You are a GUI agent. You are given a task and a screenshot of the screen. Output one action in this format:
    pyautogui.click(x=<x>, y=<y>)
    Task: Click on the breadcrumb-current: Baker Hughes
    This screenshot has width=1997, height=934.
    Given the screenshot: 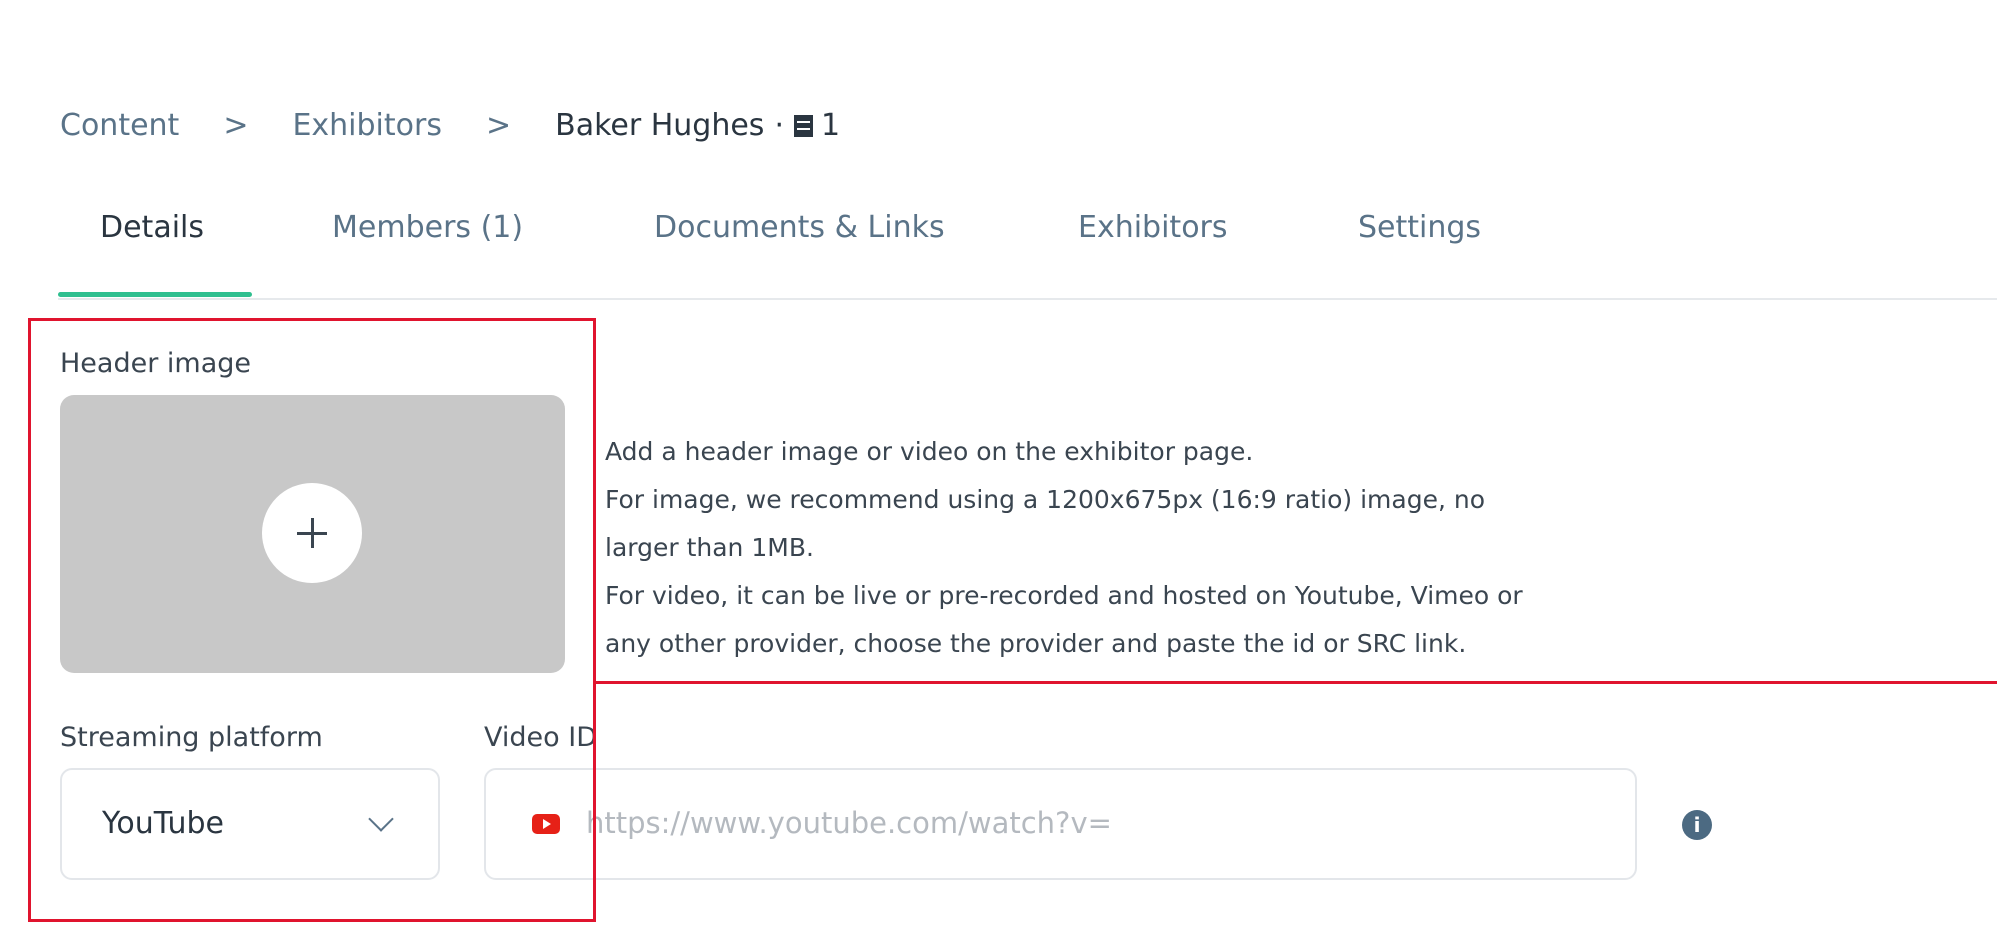 What is the action you would take?
    pyautogui.click(x=660, y=125)
    